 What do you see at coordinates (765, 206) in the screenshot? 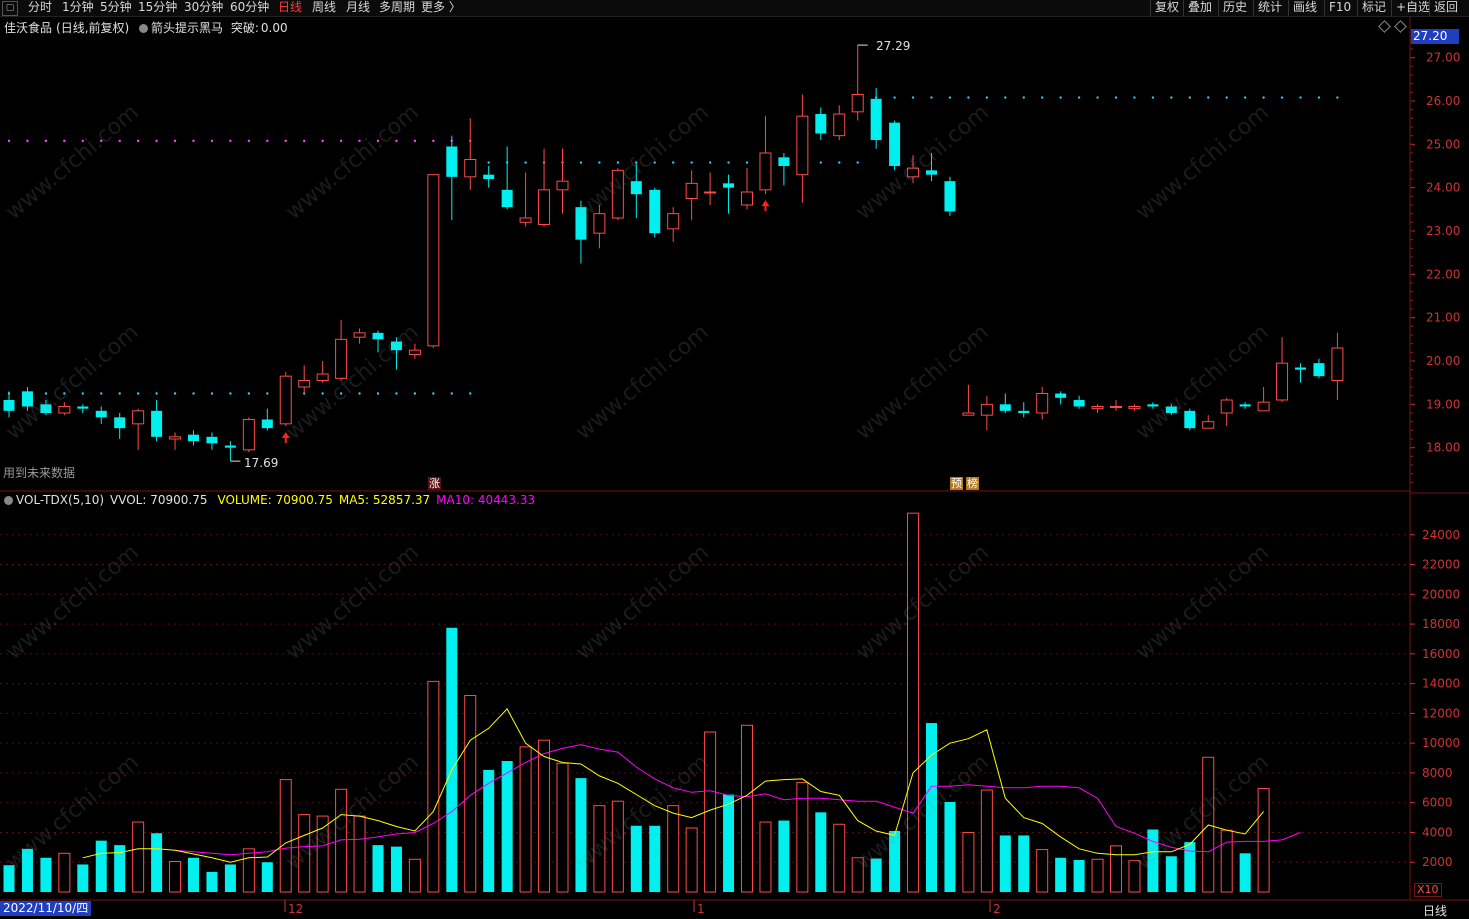
I see `buy-arrow-icon` at bounding box center [765, 206].